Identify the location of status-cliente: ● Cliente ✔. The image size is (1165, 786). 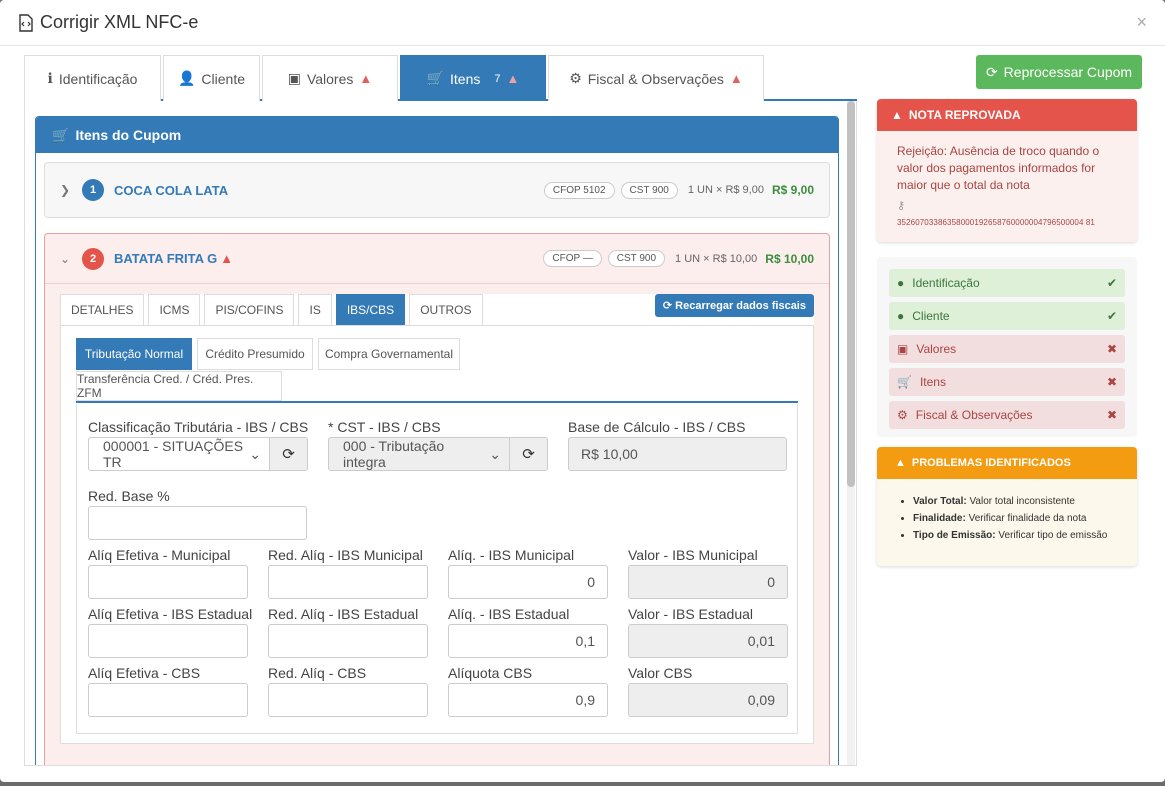
(1007, 316).